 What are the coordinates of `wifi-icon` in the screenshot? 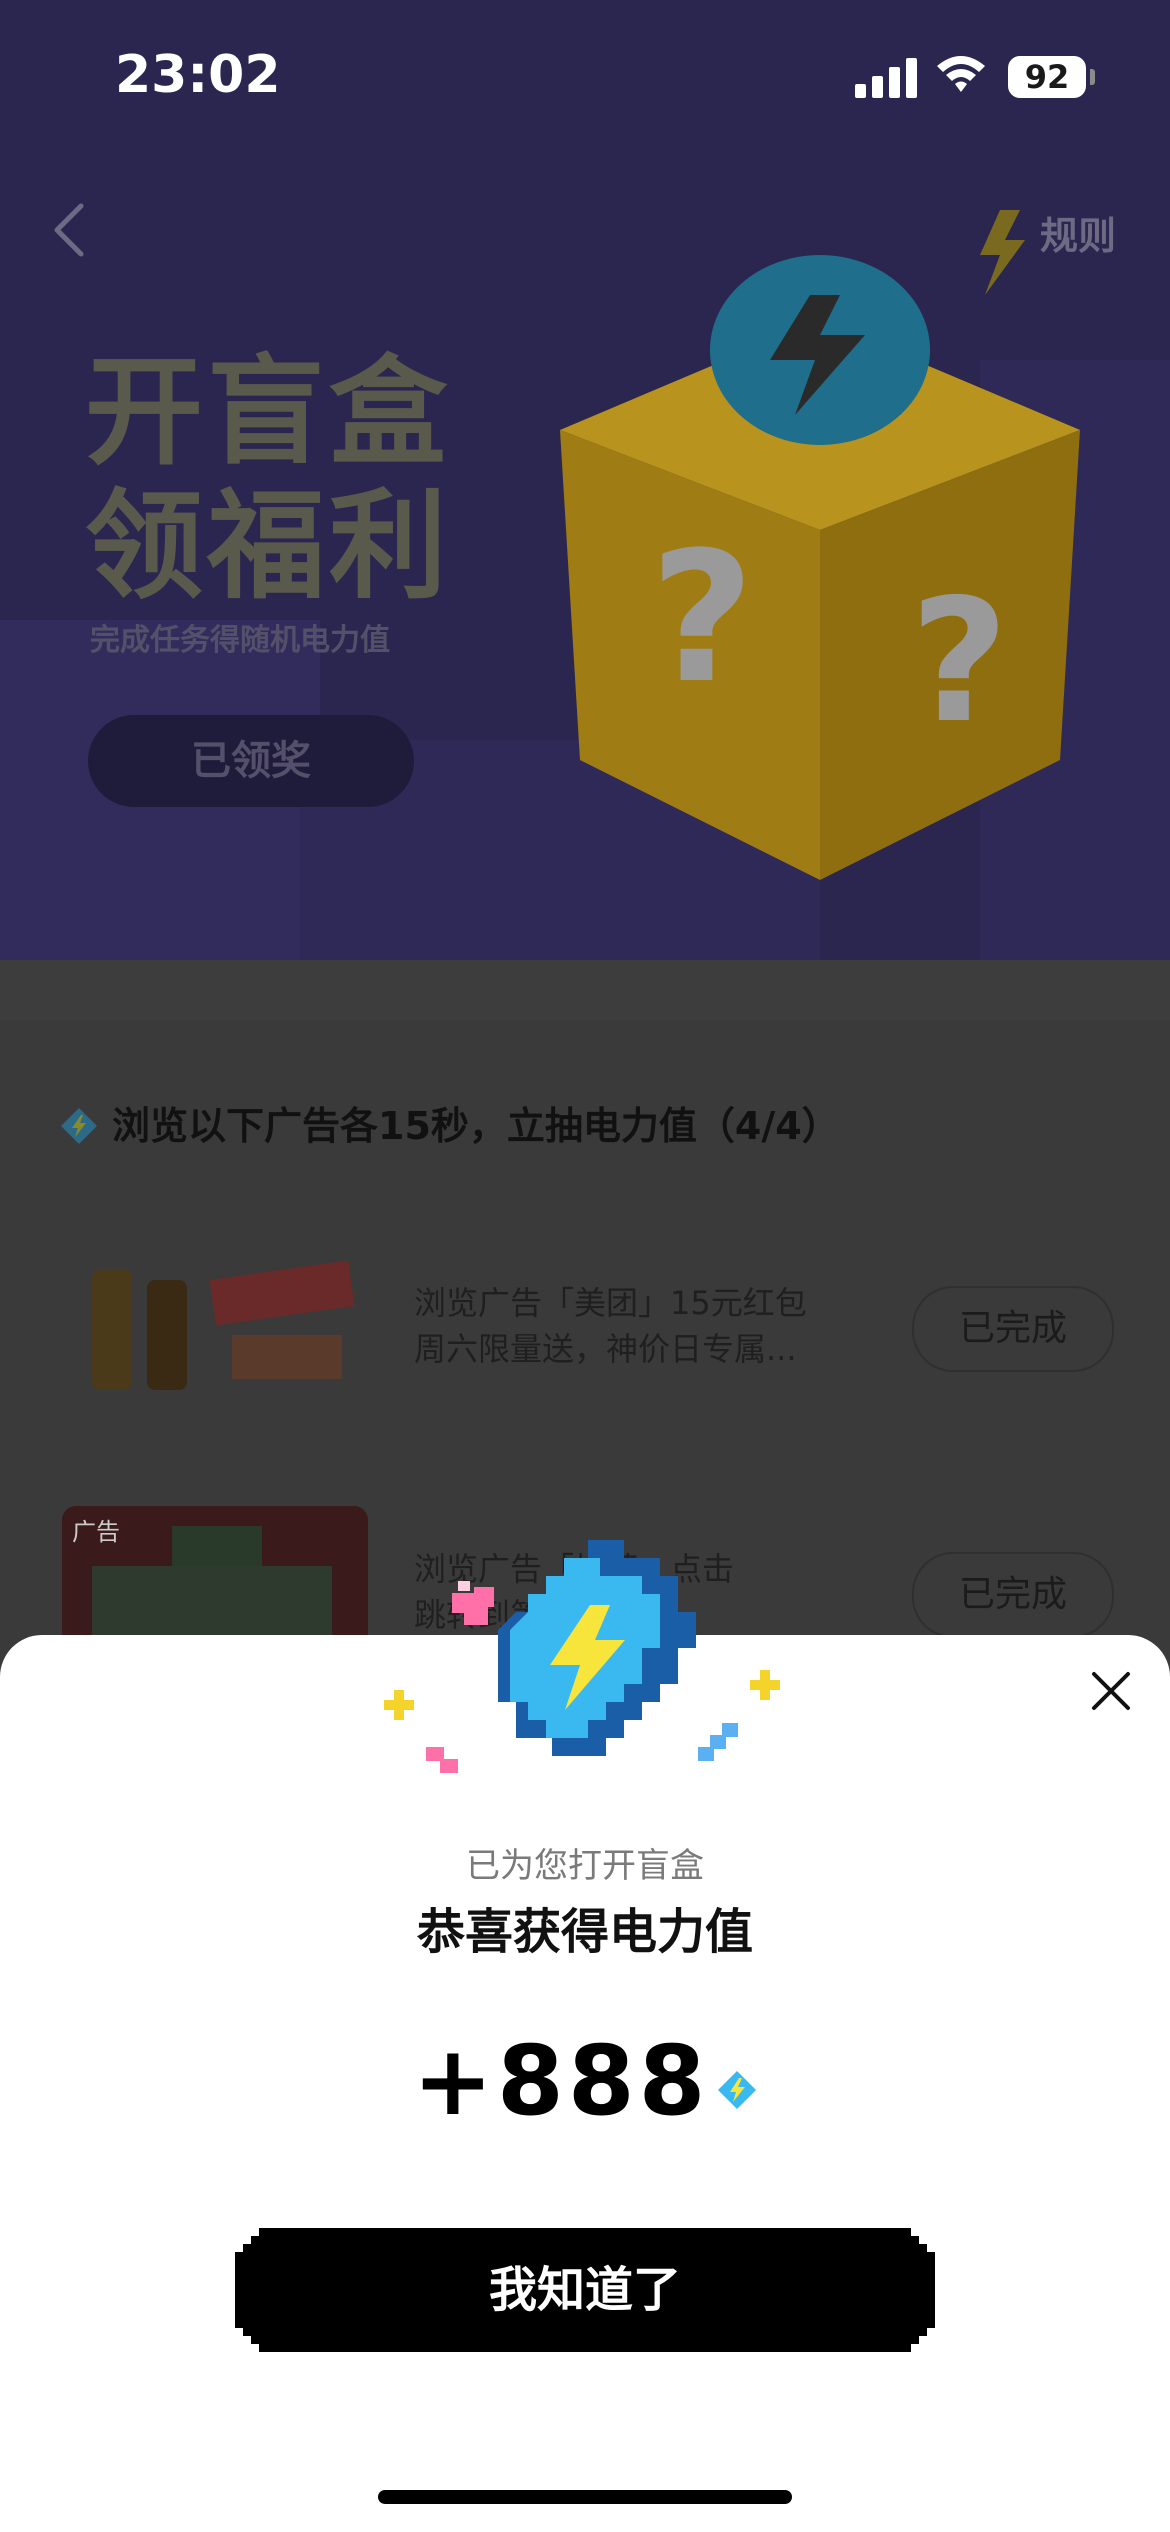 It's located at (961, 74).